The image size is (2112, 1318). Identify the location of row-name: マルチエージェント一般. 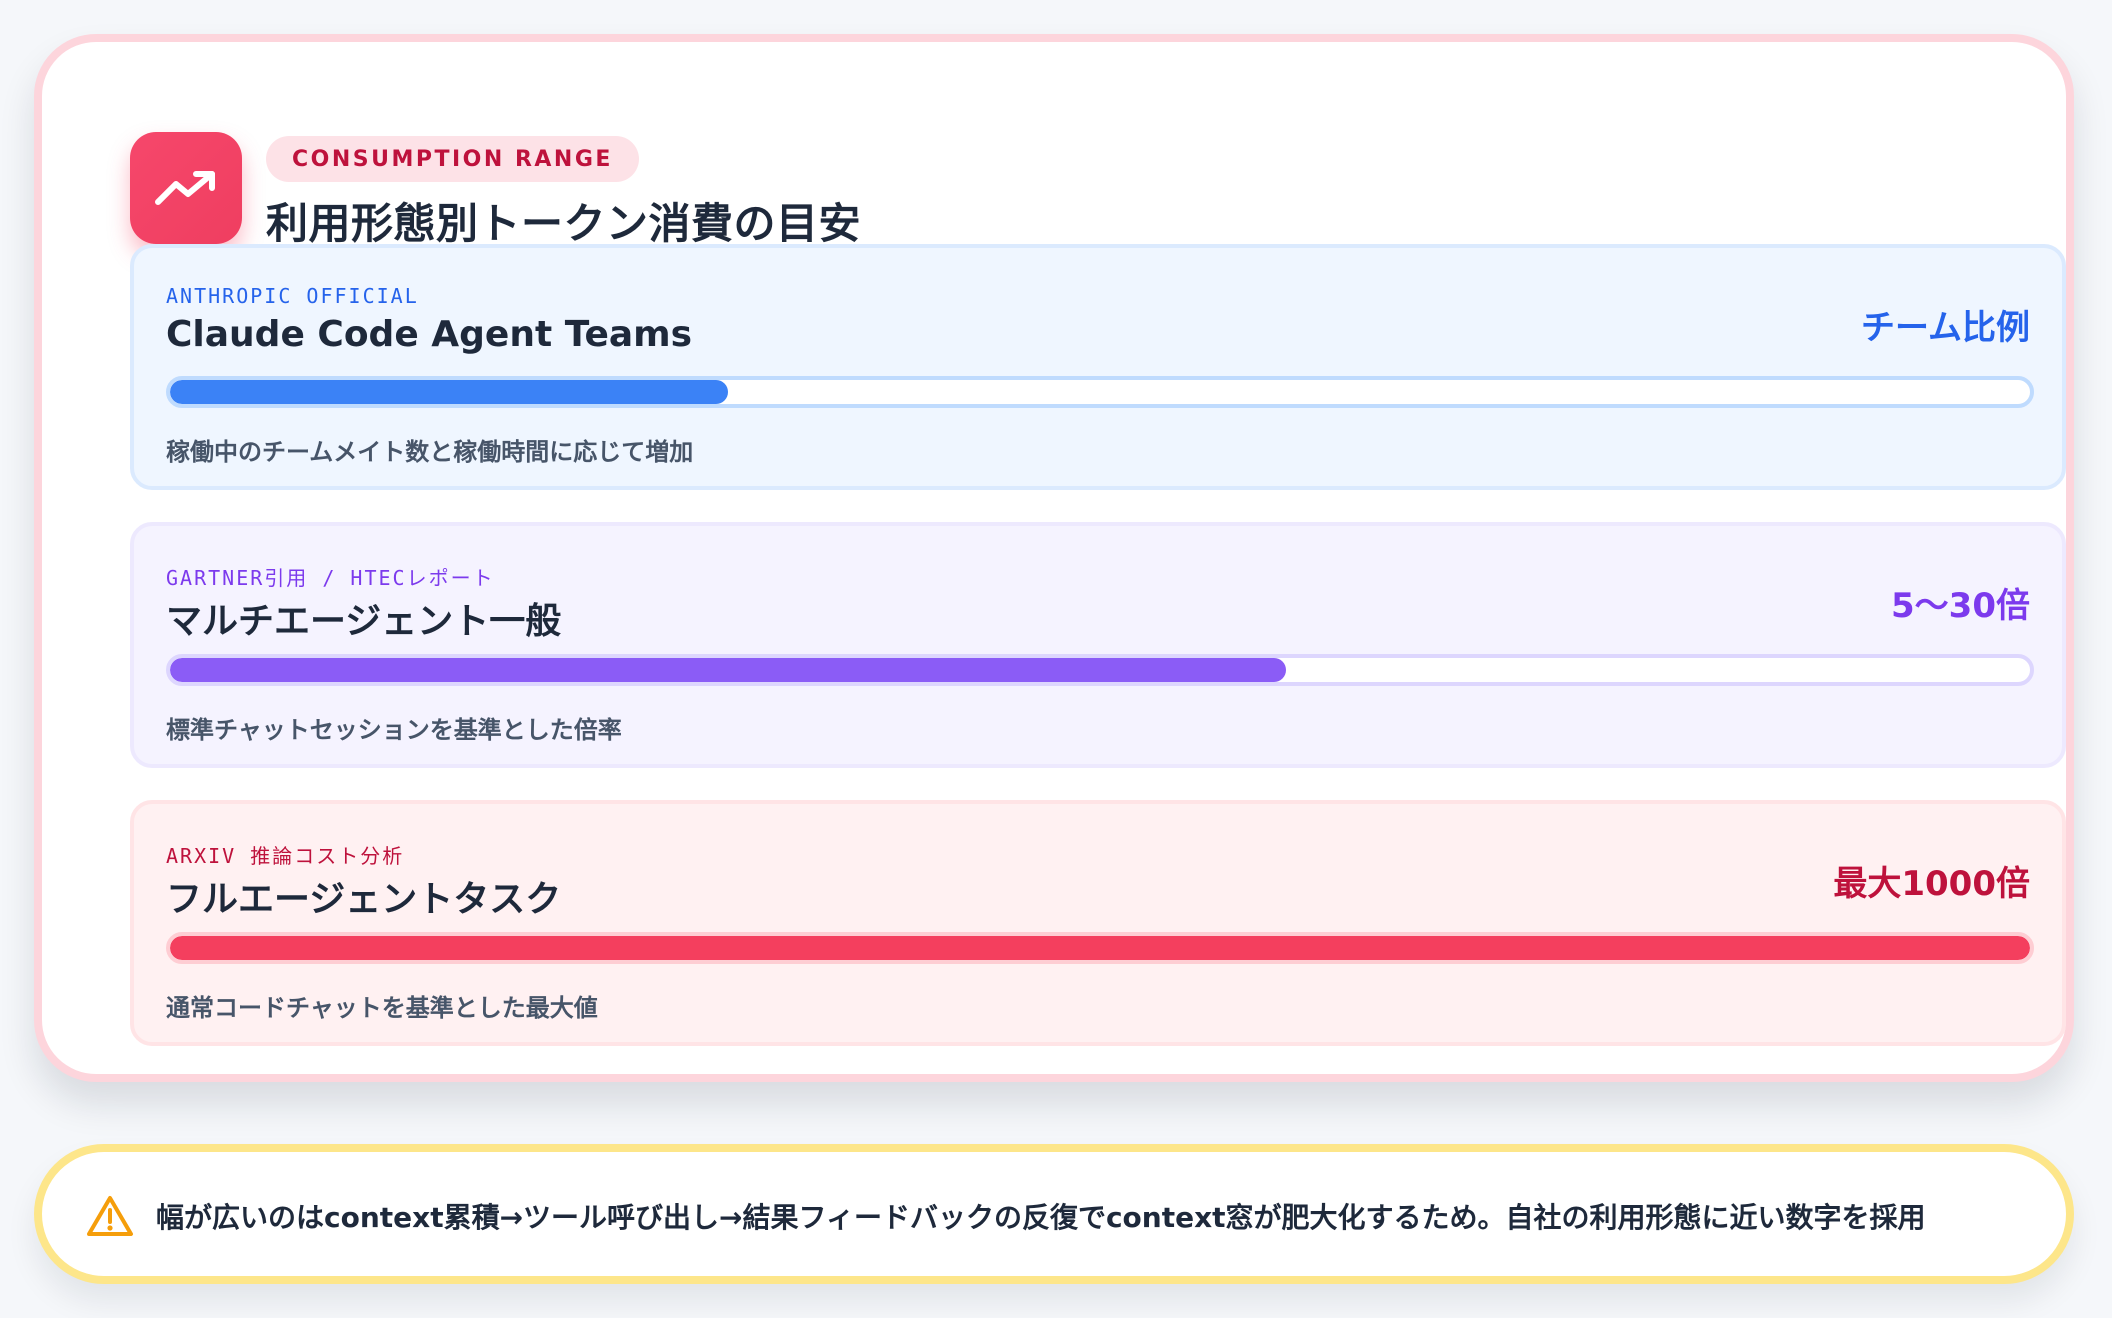
(364, 621).